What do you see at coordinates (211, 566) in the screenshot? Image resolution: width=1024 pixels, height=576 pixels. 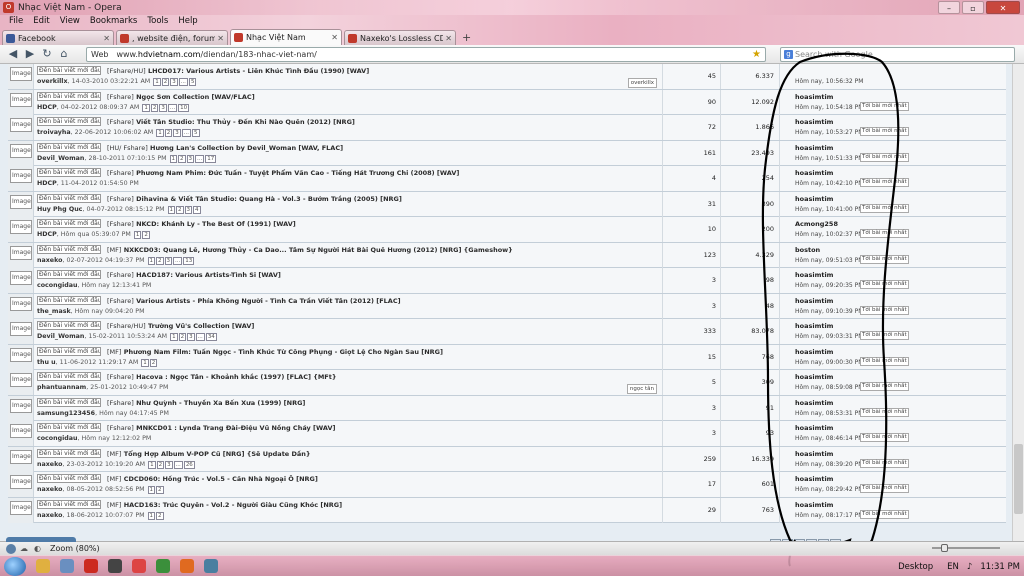 I see `taskbar-network-icon` at bounding box center [211, 566].